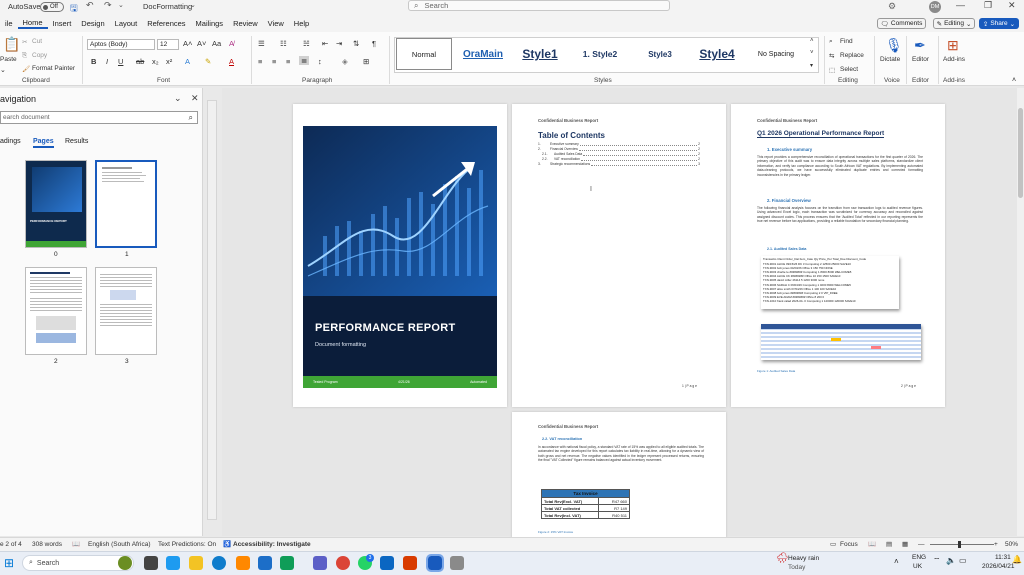  I want to click on style-style3: Style3, so click(660, 54).